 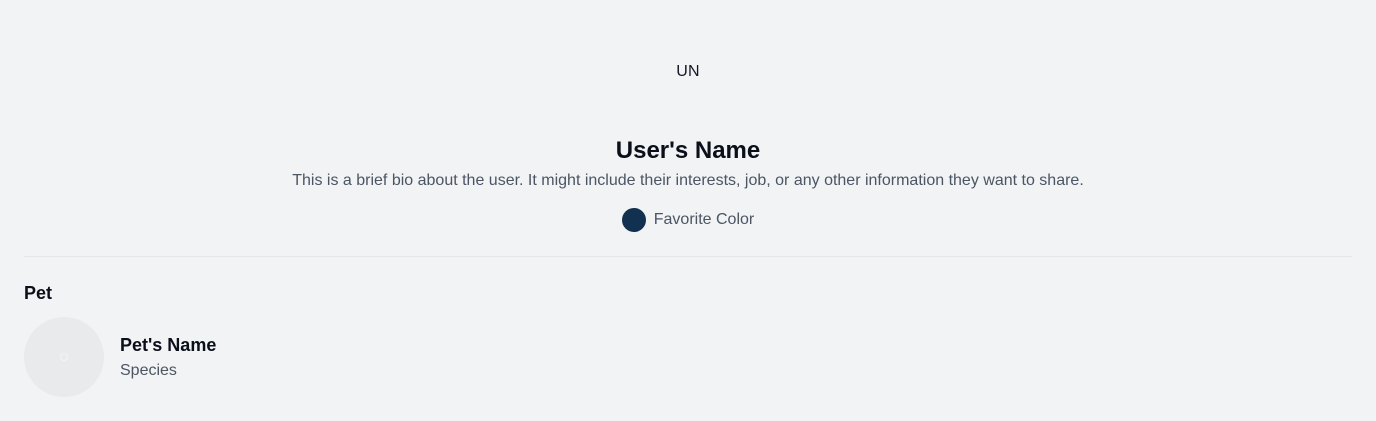 I want to click on image-placeholder-icon, so click(x=64, y=357).